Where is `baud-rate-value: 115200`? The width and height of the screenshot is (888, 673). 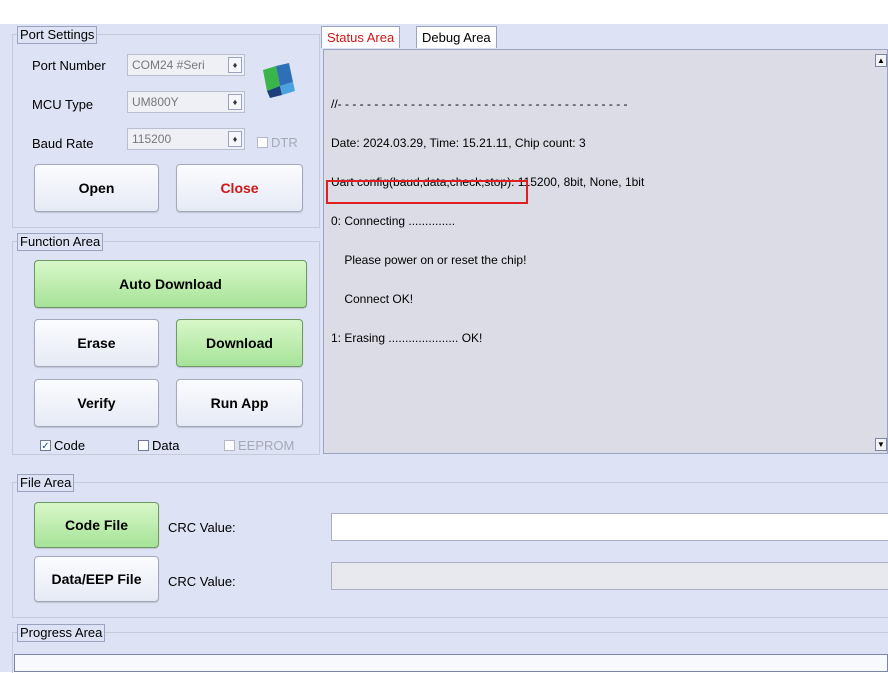 baud-rate-value: 115200 is located at coordinates (152, 139).